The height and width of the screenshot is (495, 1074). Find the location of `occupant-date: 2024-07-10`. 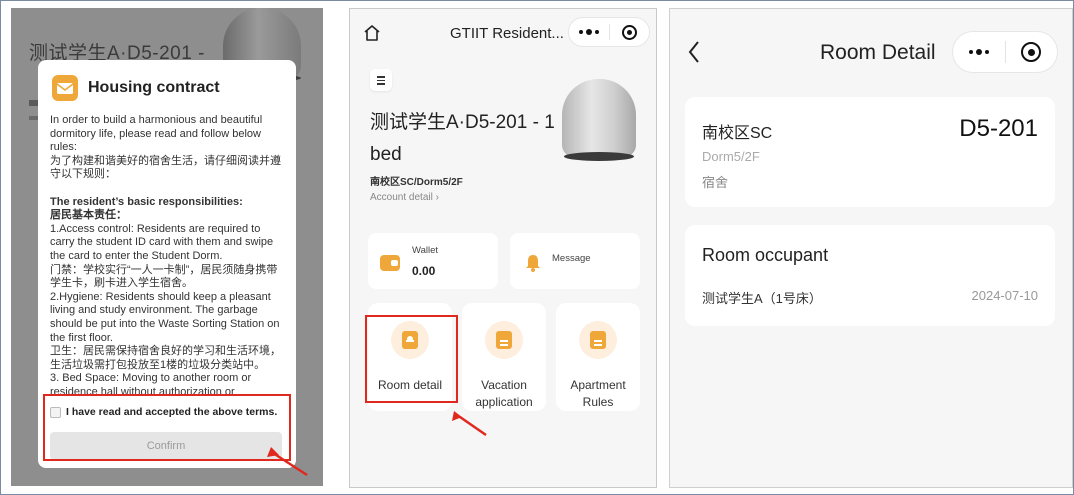

occupant-date: 2024-07-10 is located at coordinates (1005, 295).